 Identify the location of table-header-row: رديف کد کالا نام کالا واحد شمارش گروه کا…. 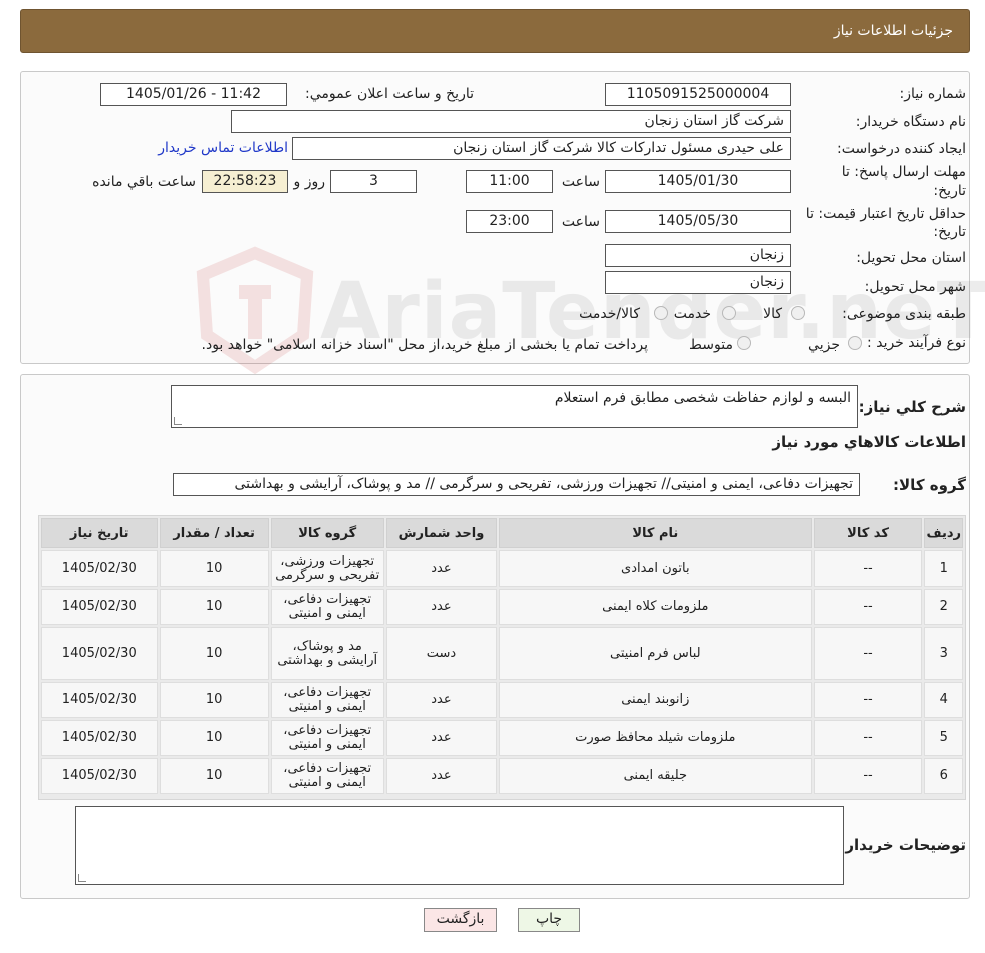
(502, 533).